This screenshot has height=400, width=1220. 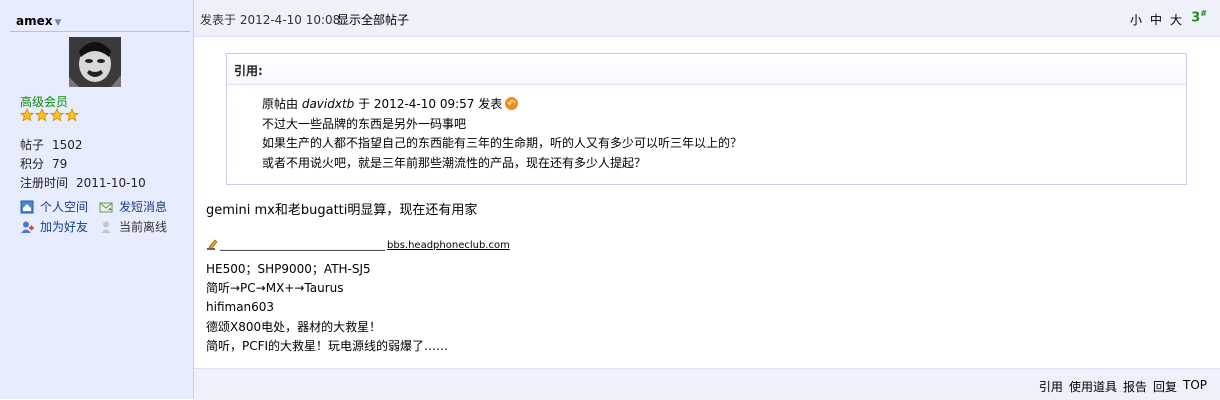 What do you see at coordinates (1051, 386) in the screenshot?
I see `quote-button: 引用` at bounding box center [1051, 386].